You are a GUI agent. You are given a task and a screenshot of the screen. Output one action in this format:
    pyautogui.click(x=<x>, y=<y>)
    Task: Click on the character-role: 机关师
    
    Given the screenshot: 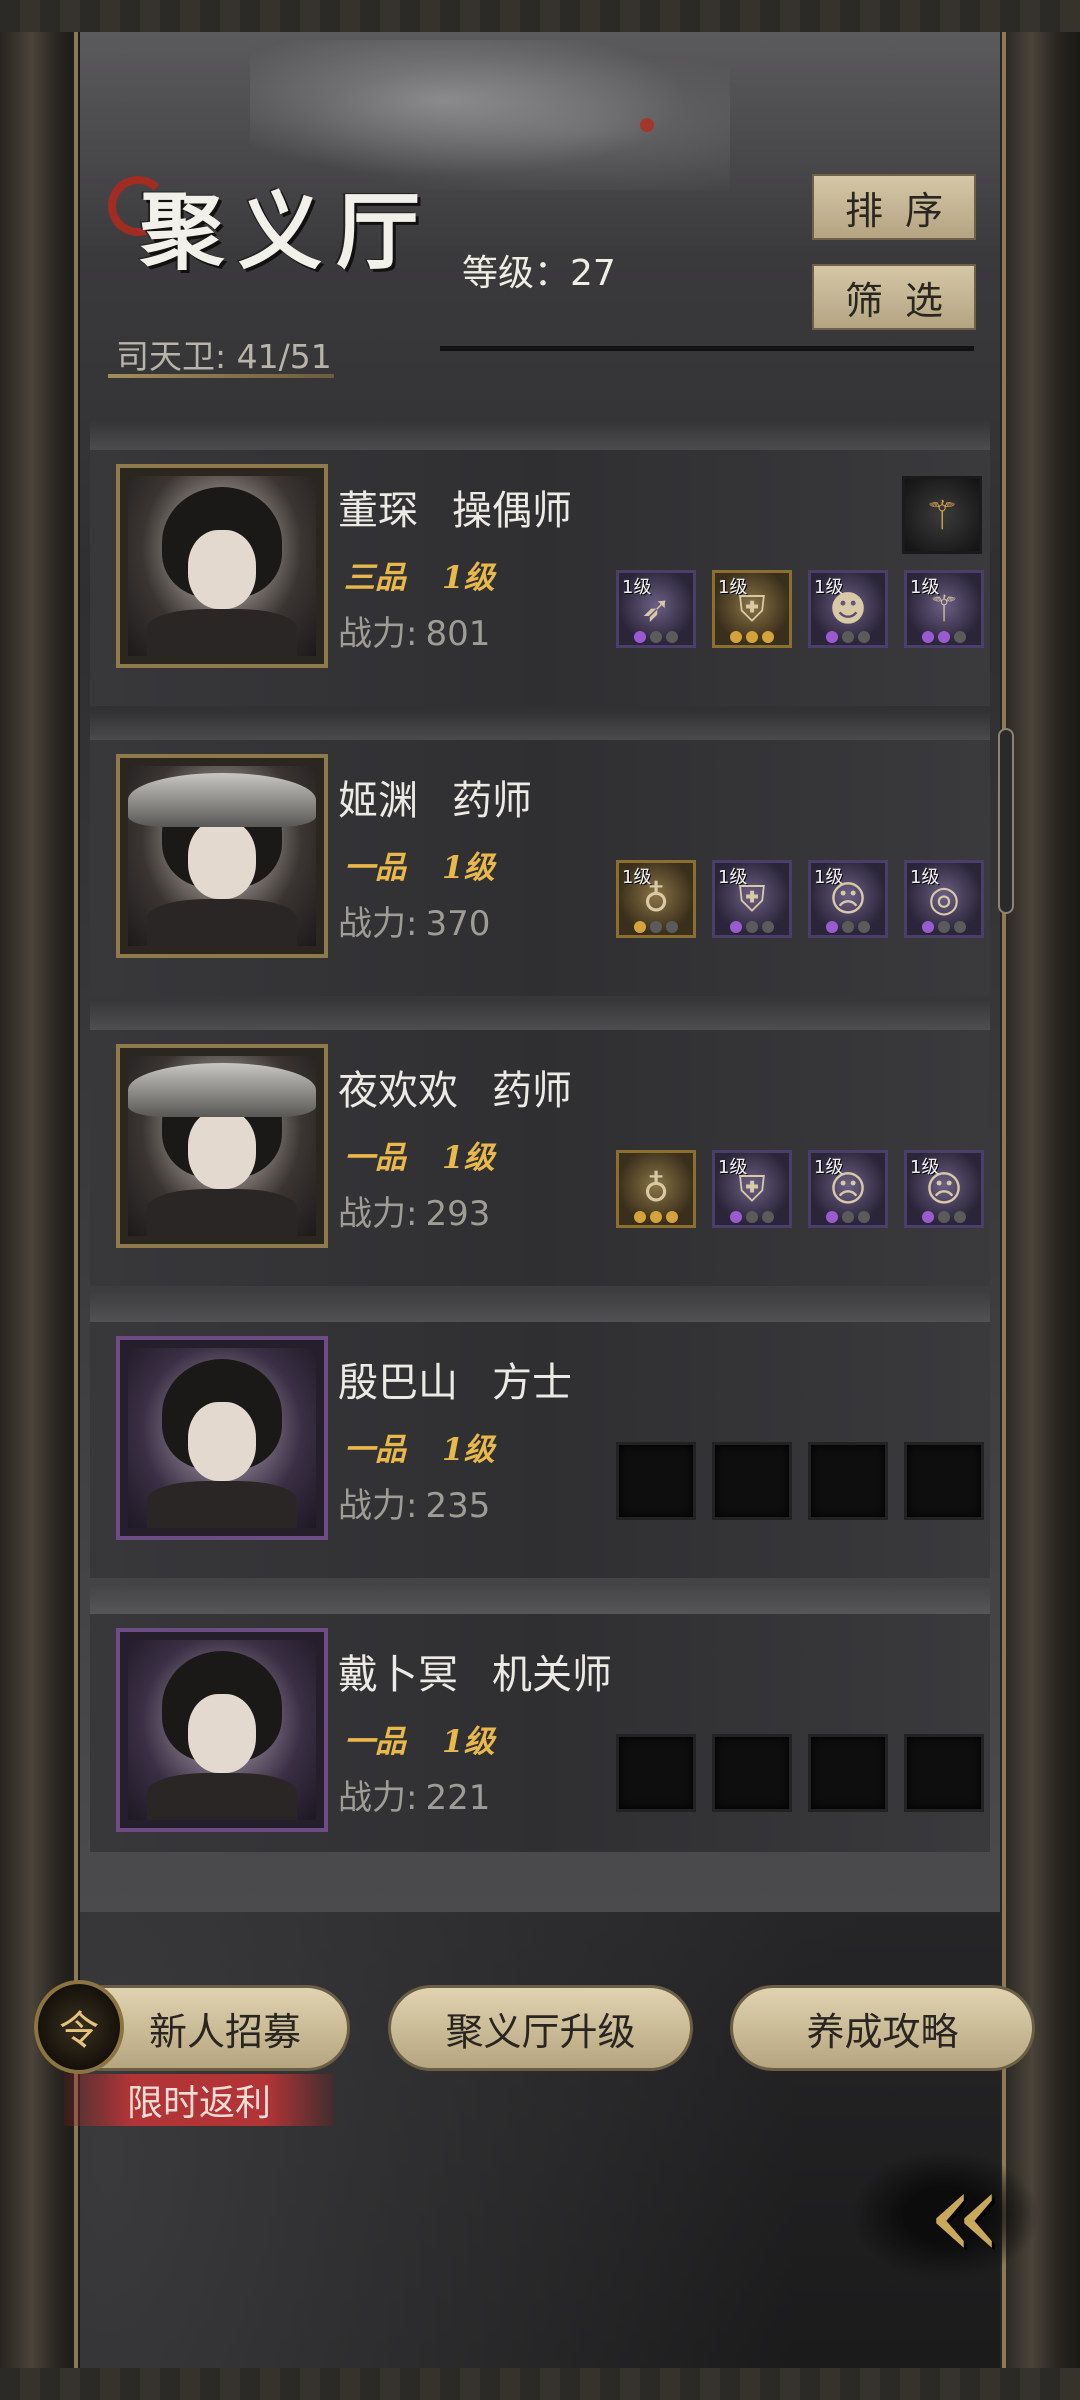 What is the action you would take?
    pyautogui.click(x=552, y=1675)
    